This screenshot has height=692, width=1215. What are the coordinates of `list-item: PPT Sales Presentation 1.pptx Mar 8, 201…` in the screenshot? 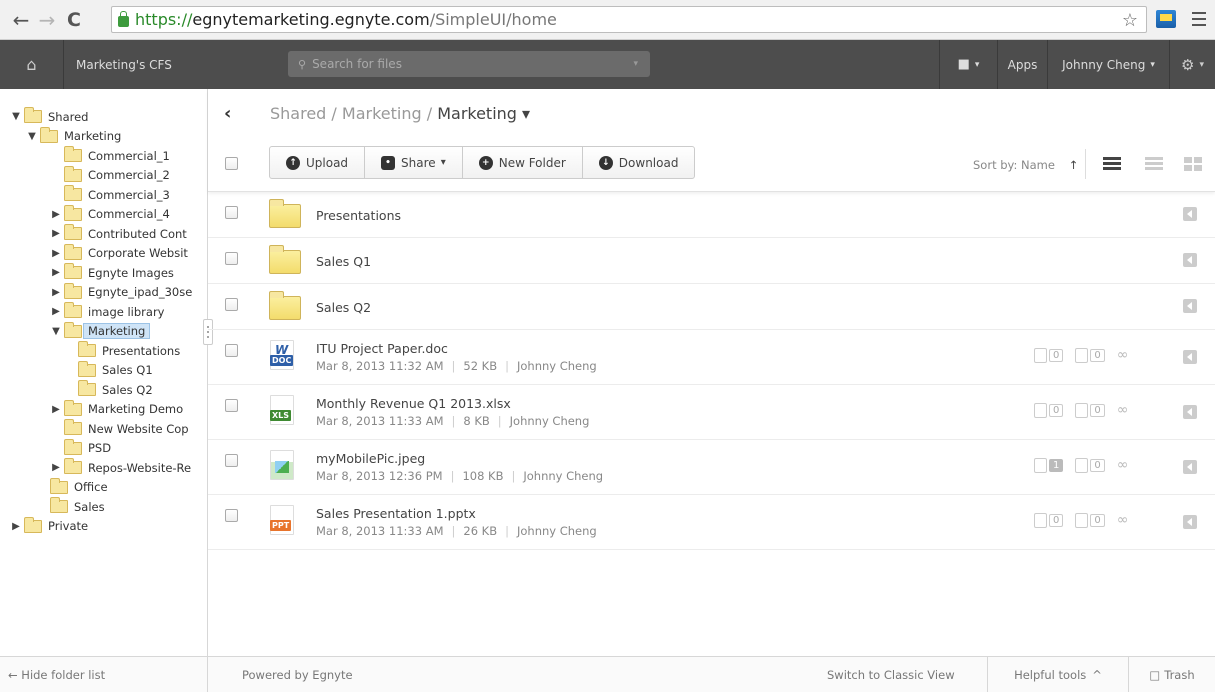 It's located at (711, 522).